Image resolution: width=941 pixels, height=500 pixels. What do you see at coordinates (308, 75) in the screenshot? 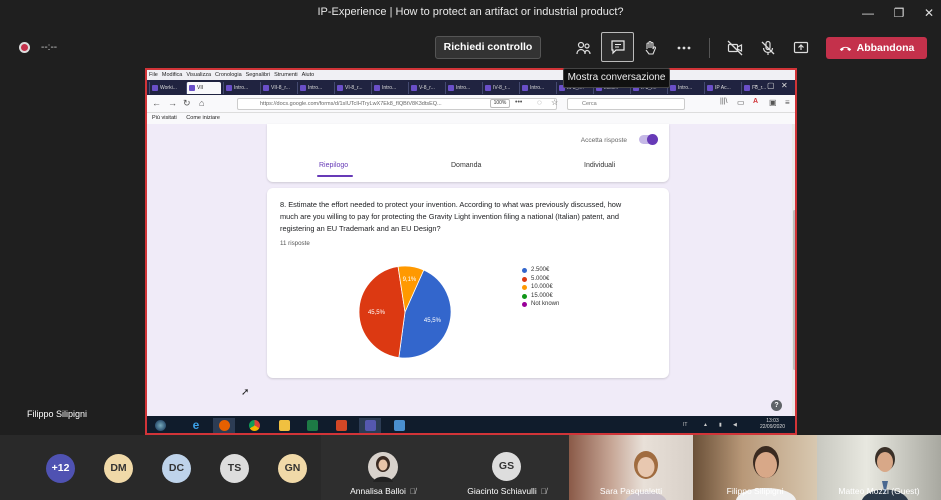
I see `browser-menu-item: Aiuto` at bounding box center [308, 75].